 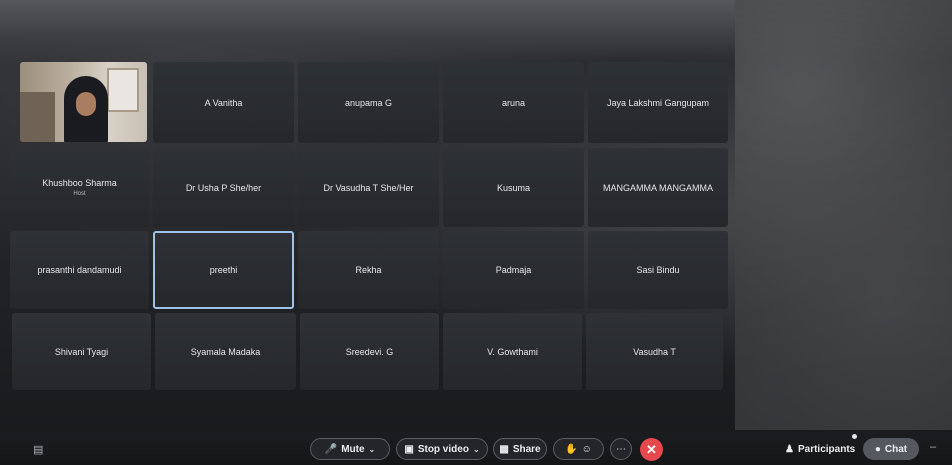 I want to click on participant-tile: Sasi Bindu, so click(x=658, y=270).